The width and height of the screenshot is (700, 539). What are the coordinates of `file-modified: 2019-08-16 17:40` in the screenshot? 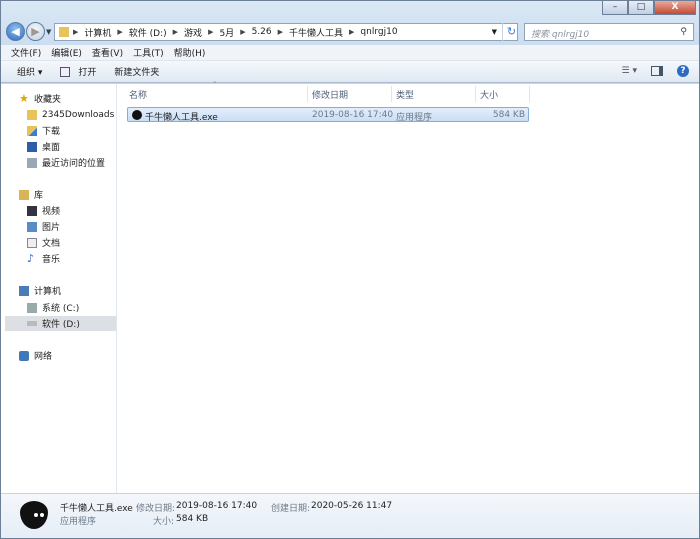 It's located at (353, 115).